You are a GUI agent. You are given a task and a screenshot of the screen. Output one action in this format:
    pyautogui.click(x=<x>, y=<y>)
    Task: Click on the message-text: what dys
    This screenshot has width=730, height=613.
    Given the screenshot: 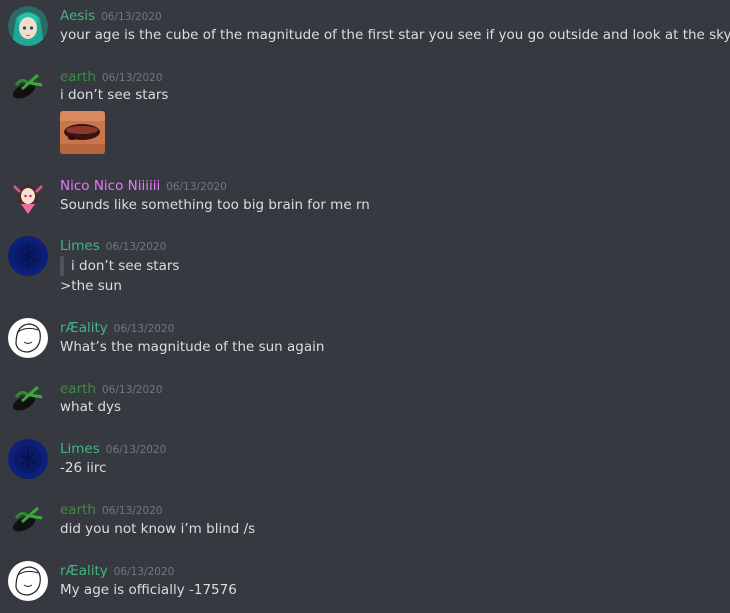 What is the action you would take?
    pyautogui.click(x=91, y=407)
    